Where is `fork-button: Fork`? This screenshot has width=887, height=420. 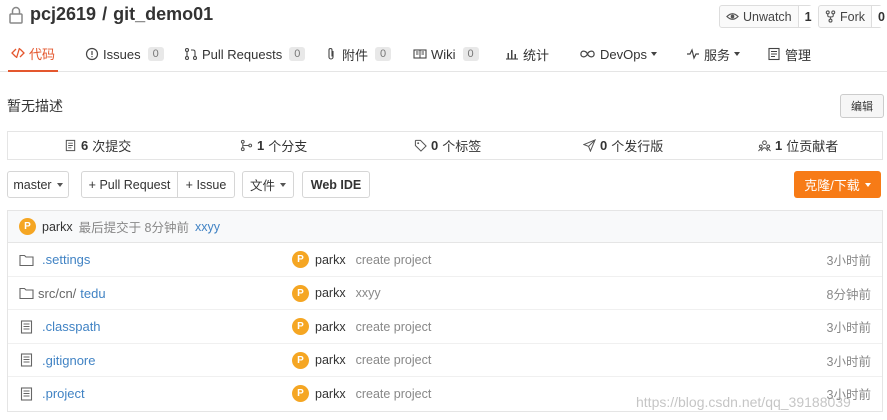 fork-button: Fork is located at coordinates (845, 16).